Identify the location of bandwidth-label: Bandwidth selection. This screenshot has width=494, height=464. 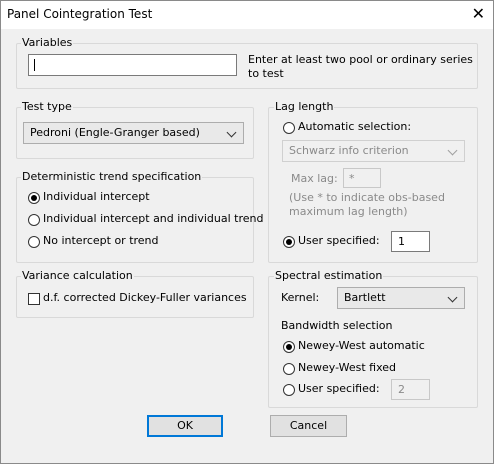
(337, 325).